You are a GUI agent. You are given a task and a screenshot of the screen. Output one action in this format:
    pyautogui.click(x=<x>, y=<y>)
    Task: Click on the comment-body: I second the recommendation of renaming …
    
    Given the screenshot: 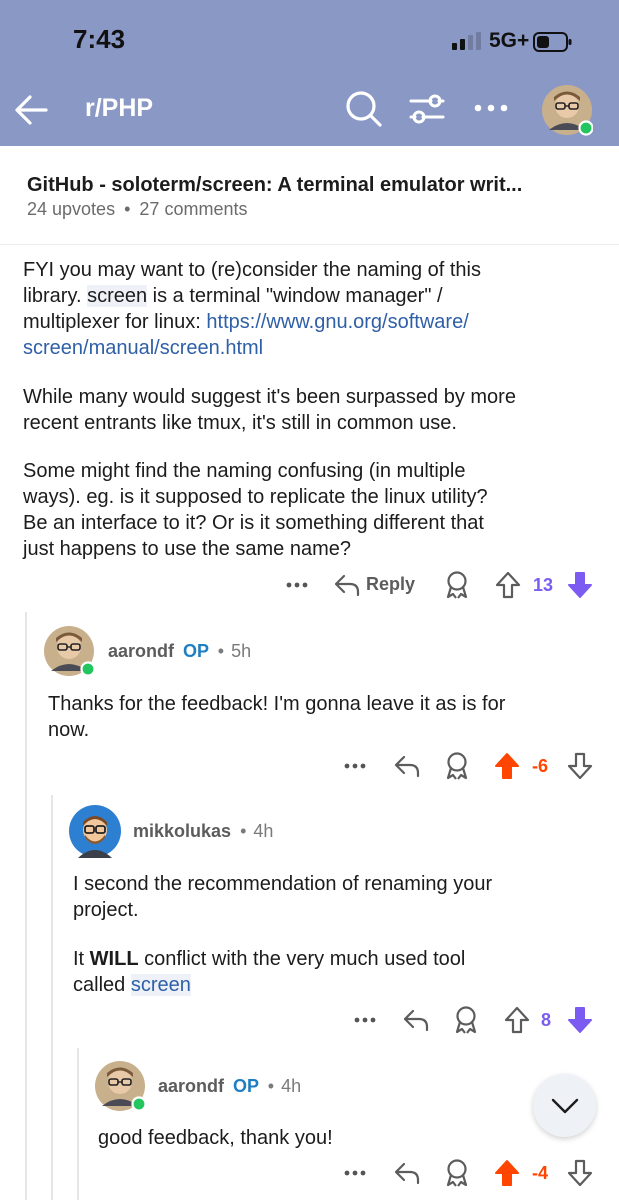 What is the action you would take?
    pyautogui.click(x=282, y=897)
    